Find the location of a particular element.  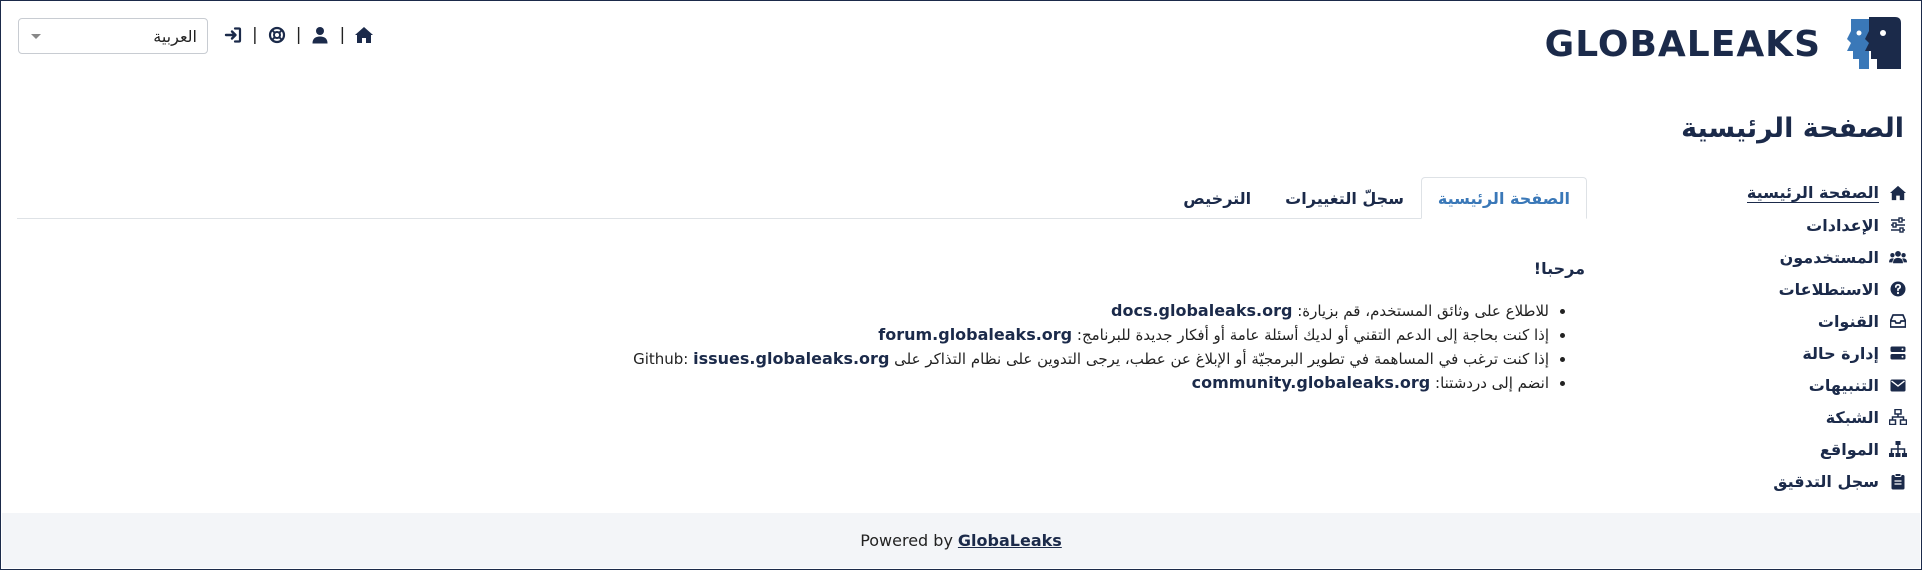

sitemap-icon is located at coordinates (1898, 449).